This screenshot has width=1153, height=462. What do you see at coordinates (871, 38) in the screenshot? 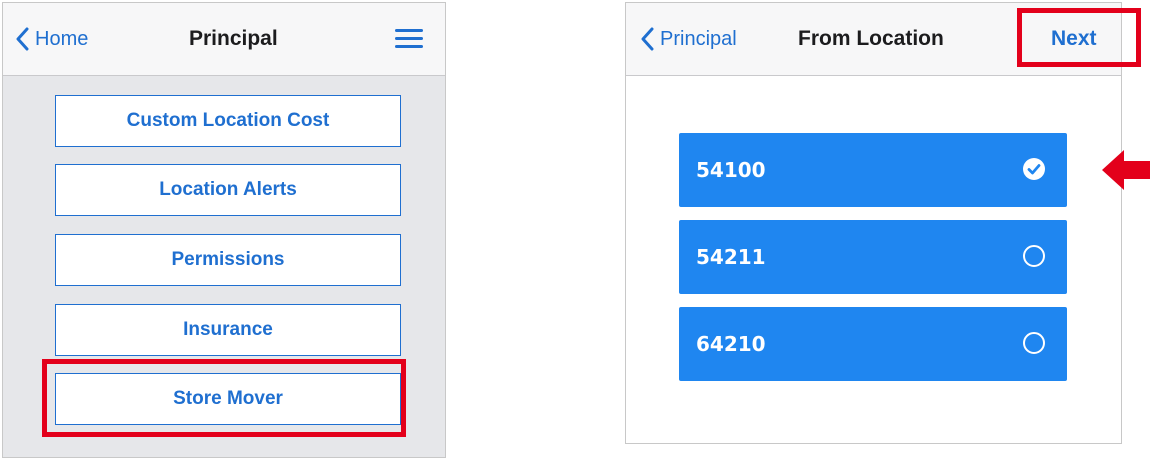
I see `page-title: From Location` at bounding box center [871, 38].